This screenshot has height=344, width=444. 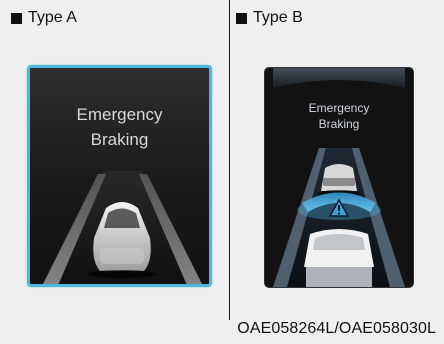 What do you see at coordinates (336, 328) in the screenshot?
I see `image-reference-code: OAE058264L/OAE058030L` at bounding box center [336, 328].